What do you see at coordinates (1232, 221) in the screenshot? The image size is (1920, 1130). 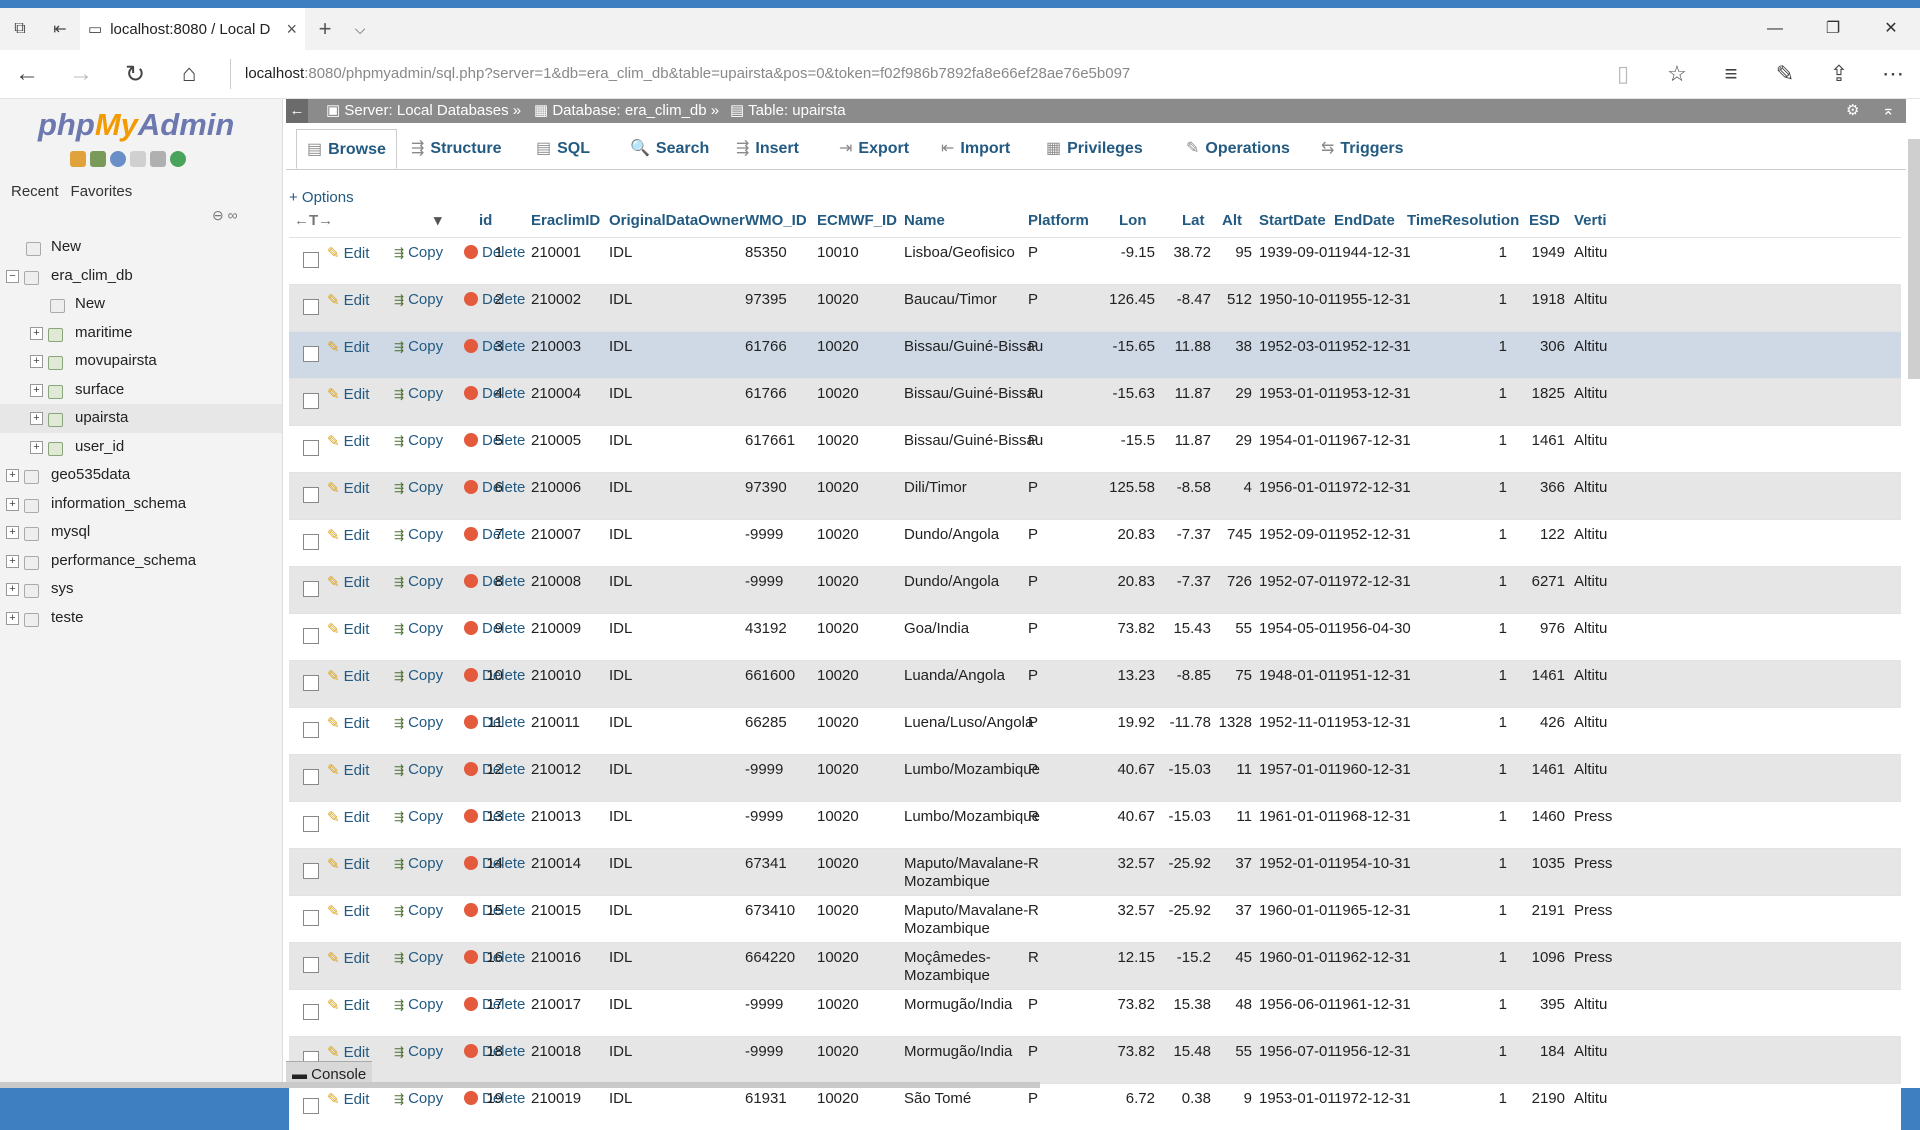 I see `column-header: Alt` at bounding box center [1232, 221].